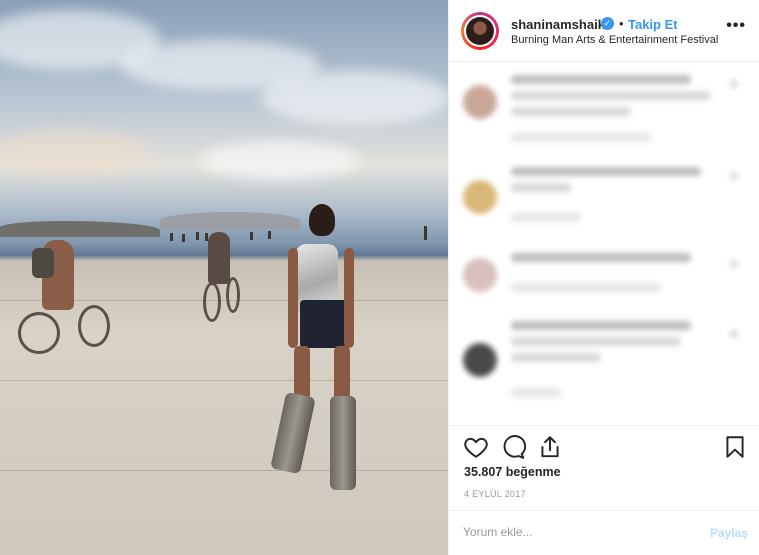 This screenshot has height=555, width=759. Describe the element at coordinates (495, 494) in the screenshot. I see `post-date: 4 EYLÜL 2017` at that location.